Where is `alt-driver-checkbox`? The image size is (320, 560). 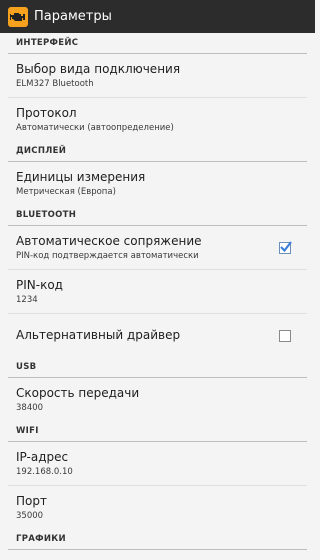 alt-driver-checkbox is located at coordinates (285, 335).